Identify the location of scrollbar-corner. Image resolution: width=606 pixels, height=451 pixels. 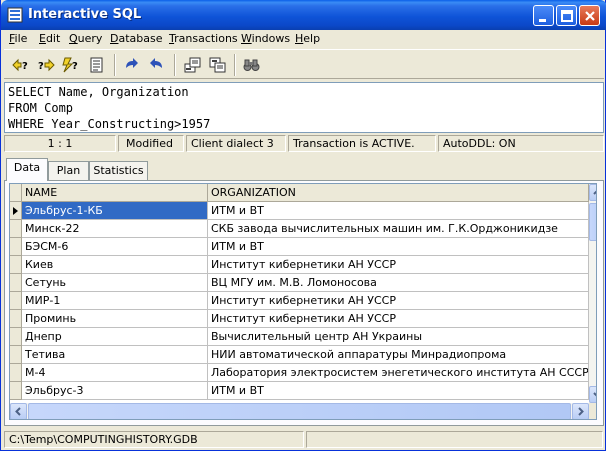
(592, 411).